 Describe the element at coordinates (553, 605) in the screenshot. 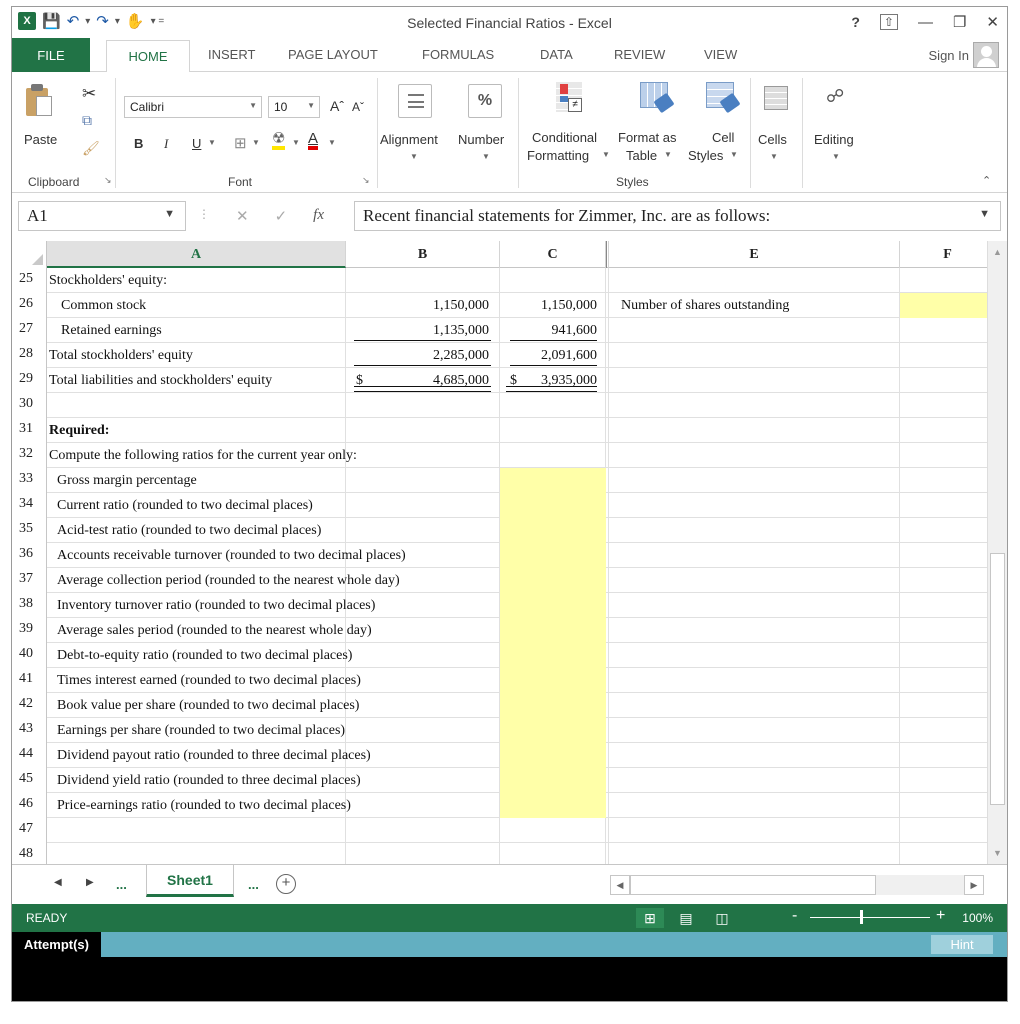

I see `cell-c38` at that location.